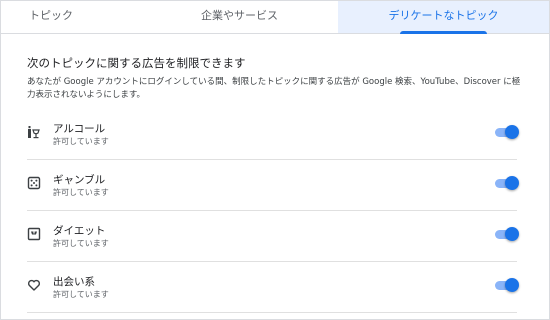 The image size is (550, 320). Describe the element at coordinates (71, 17) in the screenshot. I see `tab-topics: トピック` at that location.